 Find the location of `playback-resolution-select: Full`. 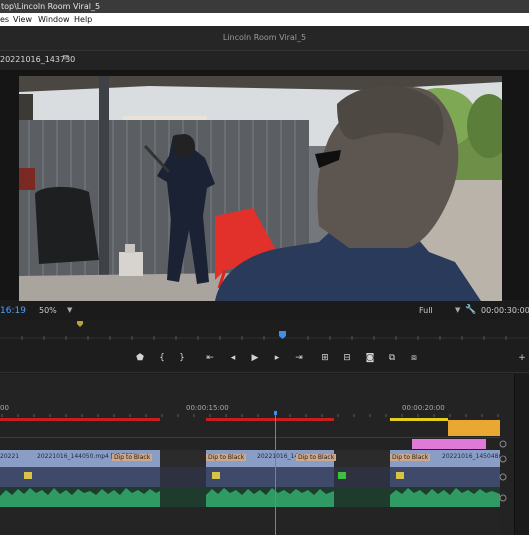

playback-resolution-select: Full is located at coordinates (426, 310).